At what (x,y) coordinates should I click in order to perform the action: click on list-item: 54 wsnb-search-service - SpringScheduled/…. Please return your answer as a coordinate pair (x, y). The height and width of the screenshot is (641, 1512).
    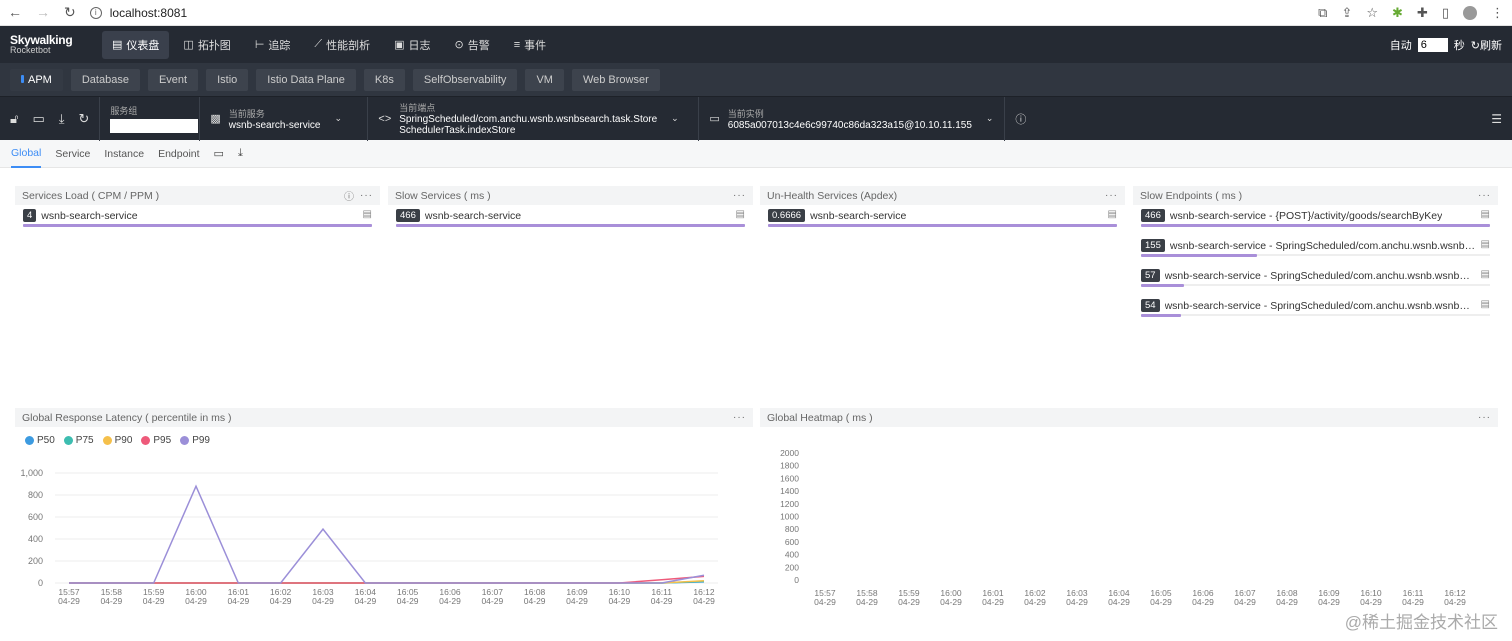
    Looking at the image, I should click on (1315, 310).